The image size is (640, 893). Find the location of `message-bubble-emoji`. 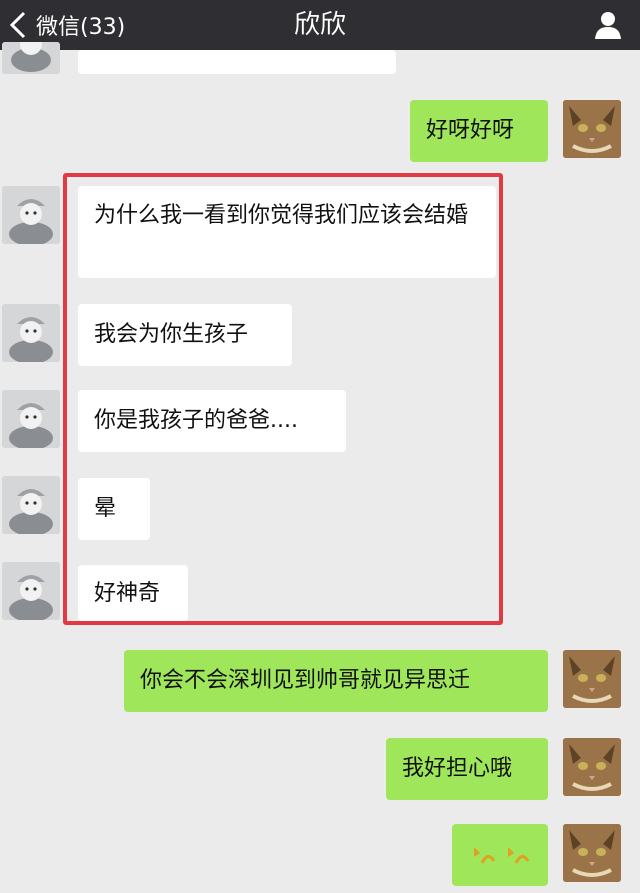

message-bubble-emoji is located at coordinates (500, 855).